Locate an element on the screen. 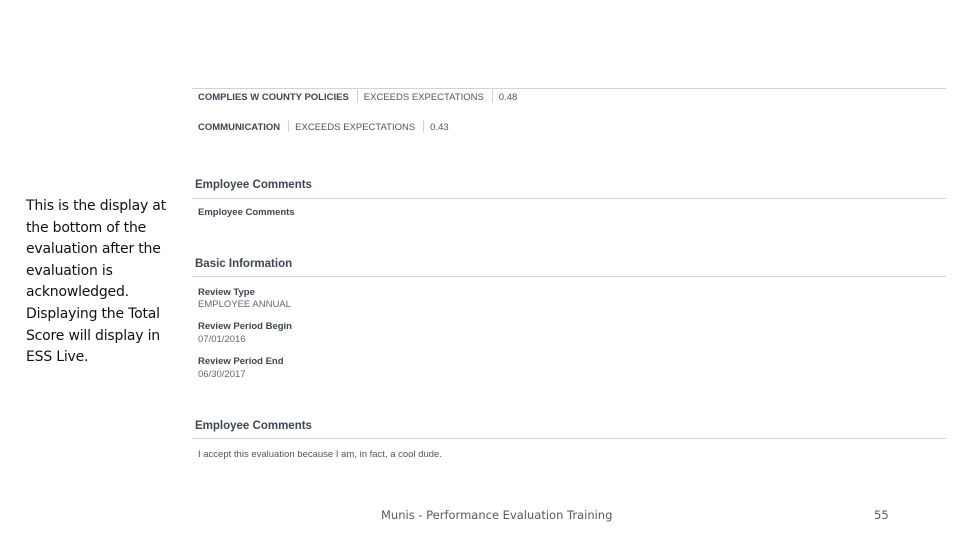  employee-comments-field-label: Employee Comments is located at coordinates (246, 212).